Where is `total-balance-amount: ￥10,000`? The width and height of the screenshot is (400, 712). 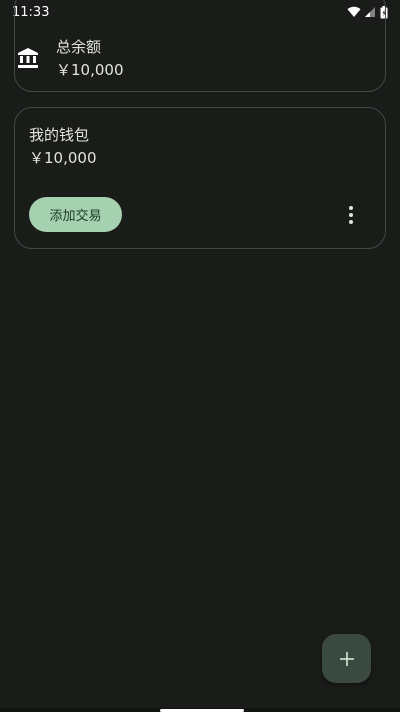 total-balance-amount: ￥10,000 is located at coordinates (90, 70).